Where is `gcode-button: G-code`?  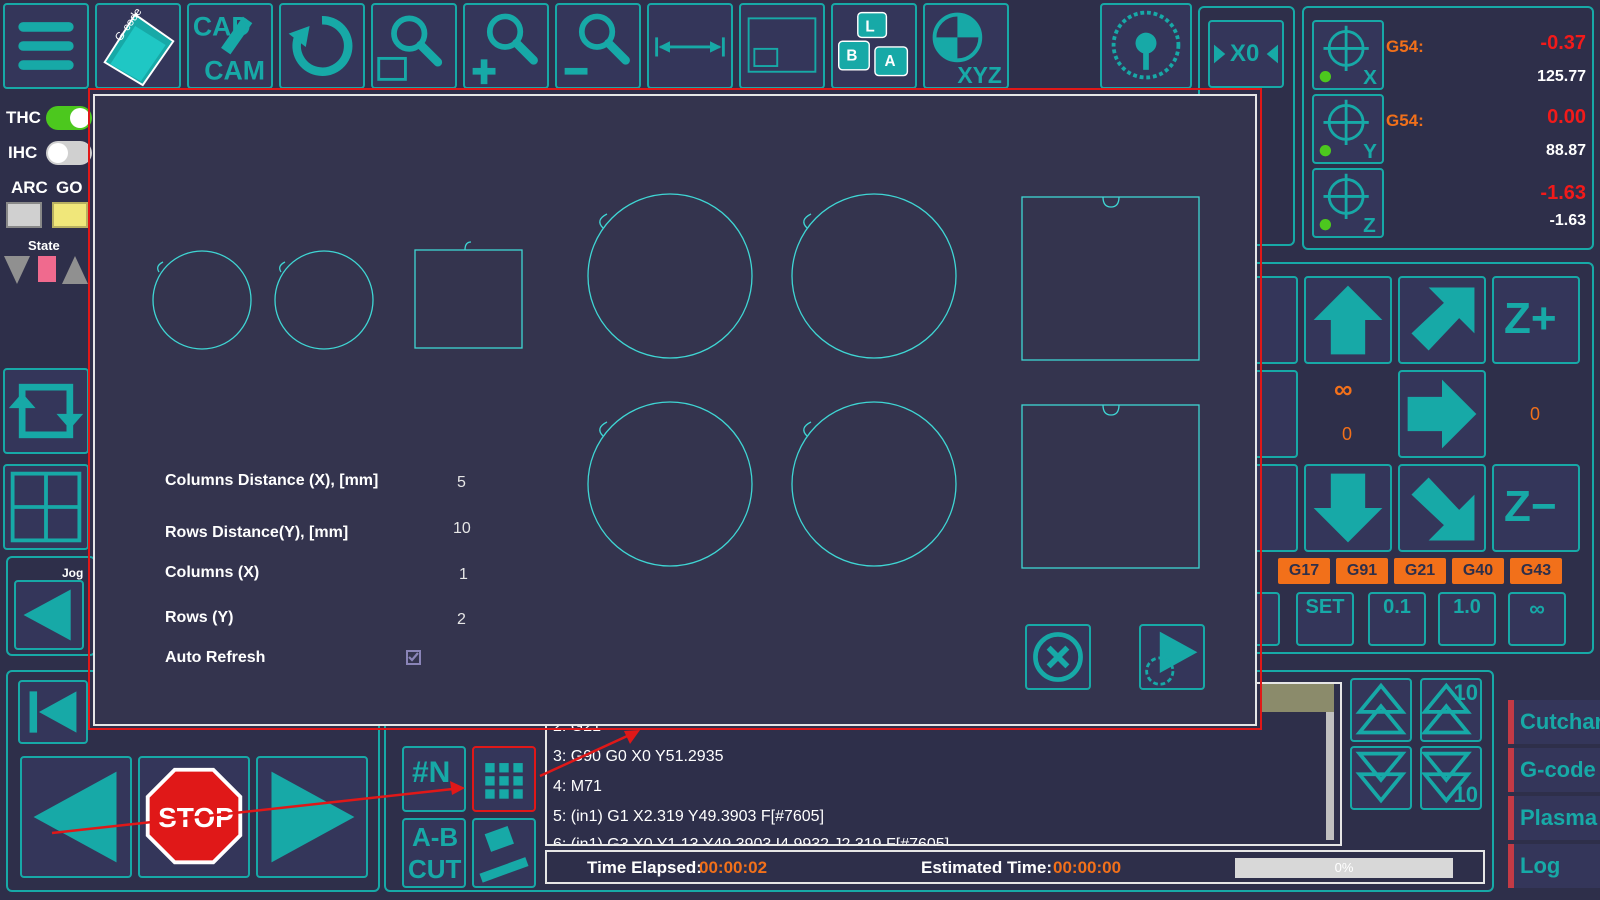
gcode-button: G-code is located at coordinates (138, 46).